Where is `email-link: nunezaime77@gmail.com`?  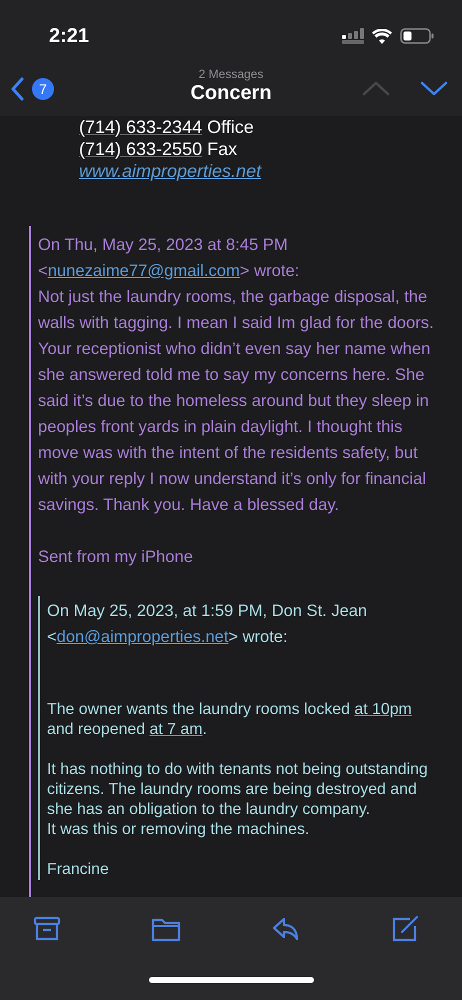 email-link: nunezaime77@gmail.com is located at coordinates (144, 270).